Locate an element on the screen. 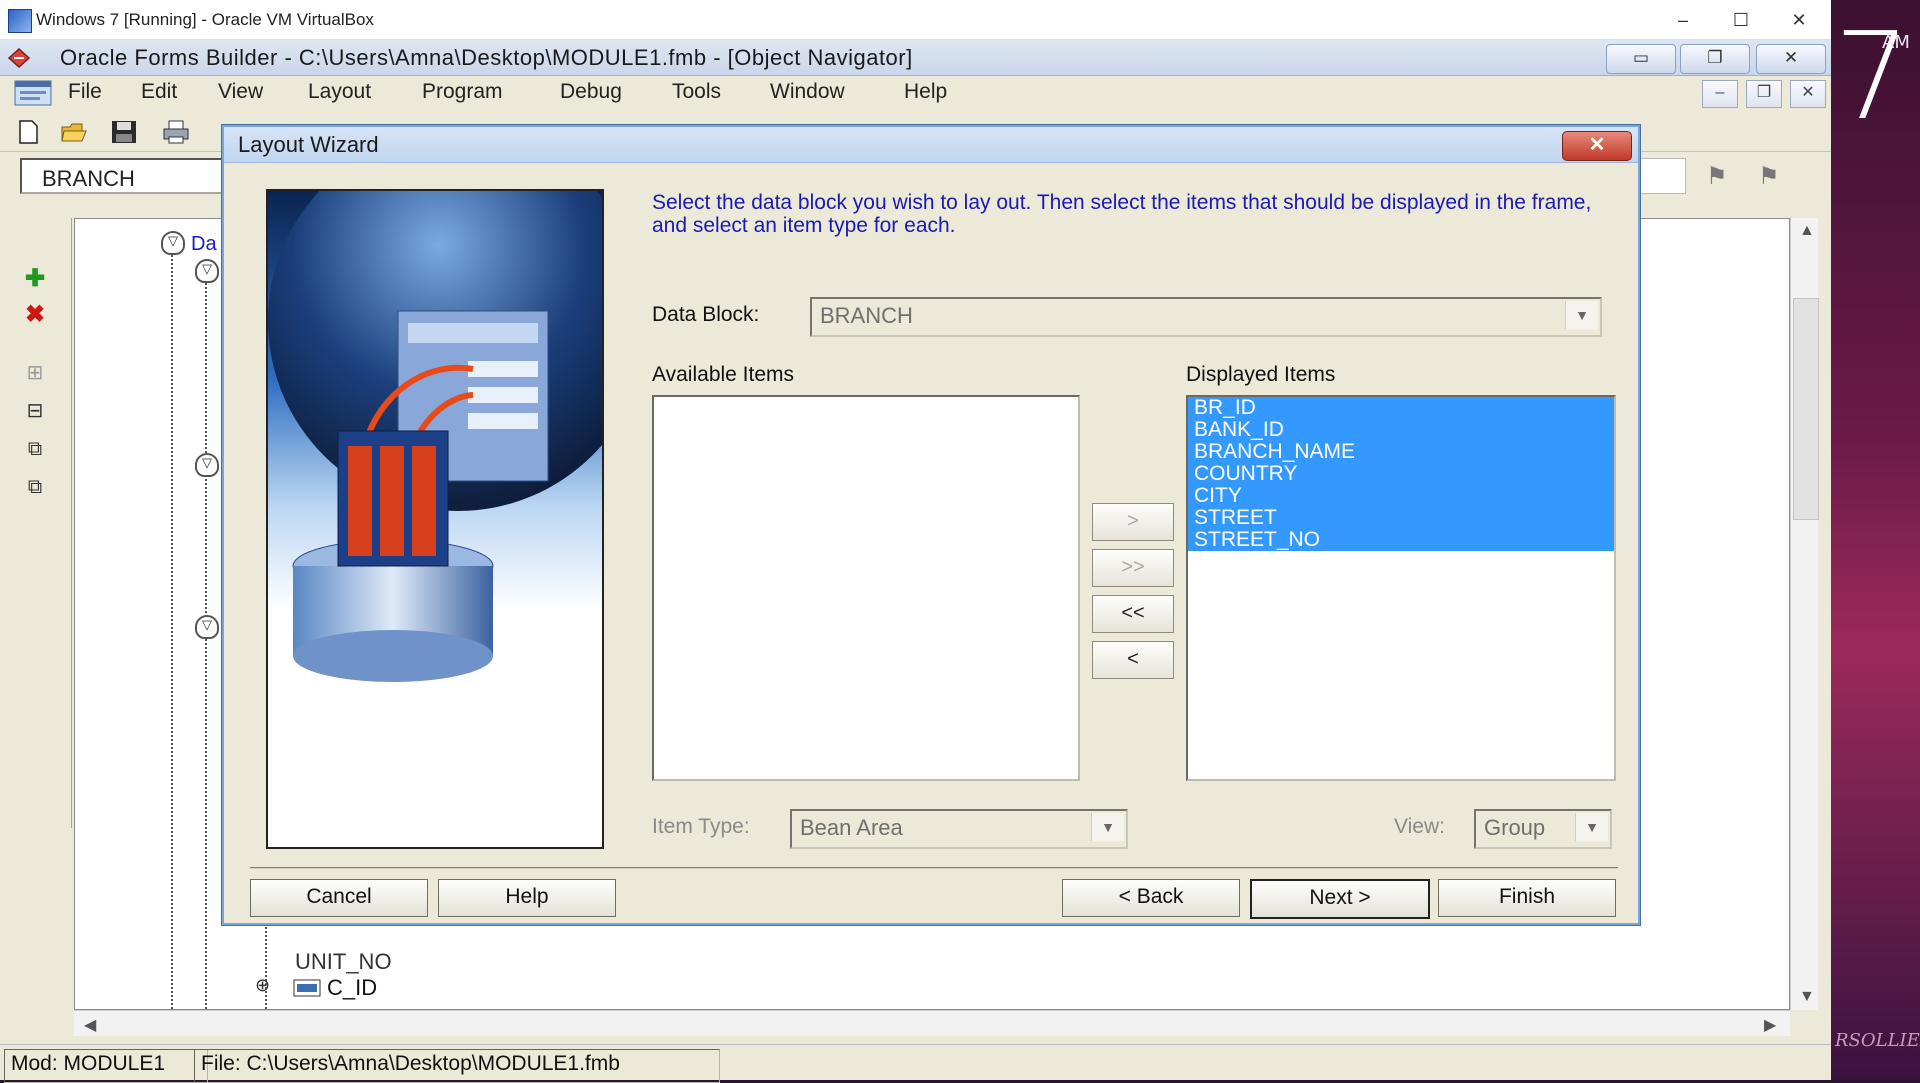 The image size is (1920, 1083). list-item: BANK_ID is located at coordinates (1401, 430).